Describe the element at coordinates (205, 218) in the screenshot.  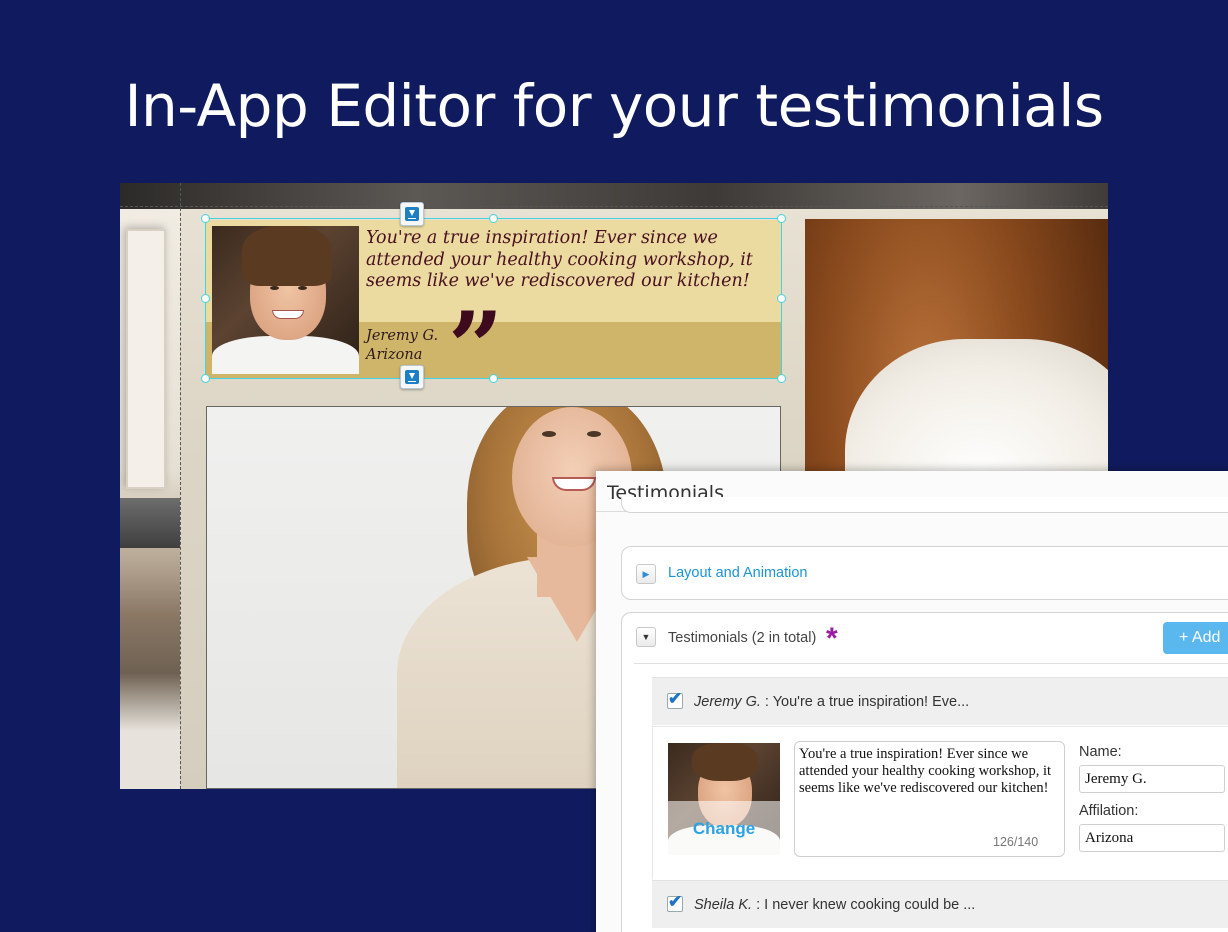
I see `resize-handle-top-left` at that location.